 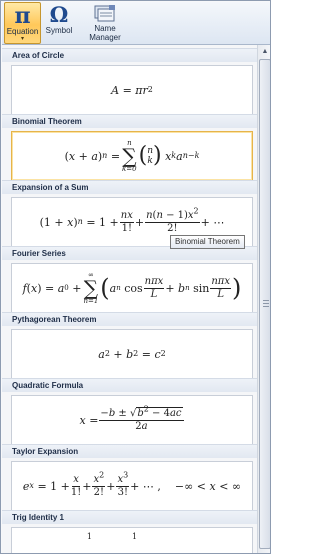 I want to click on equation-item-trig-identity-1: 11, so click(x=132, y=540).